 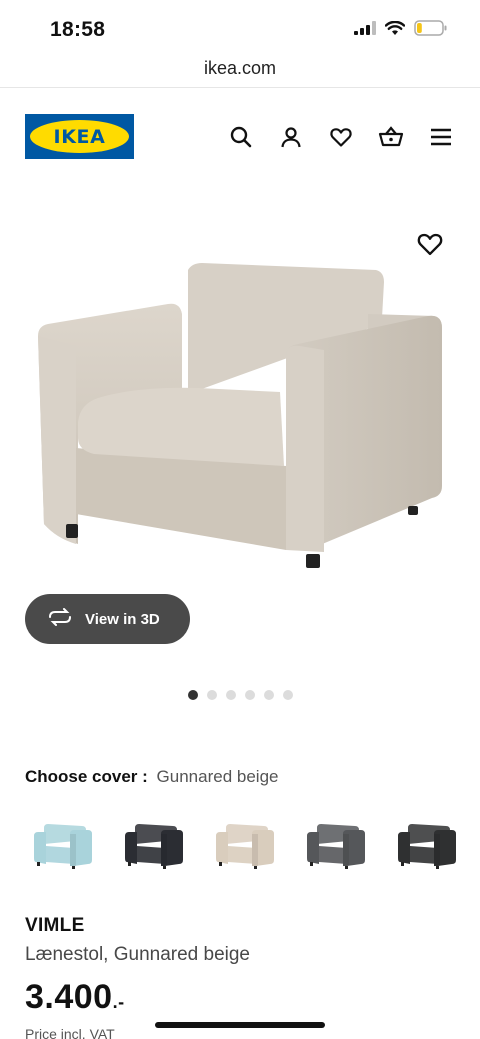 I want to click on signal-icon, so click(x=365, y=30).